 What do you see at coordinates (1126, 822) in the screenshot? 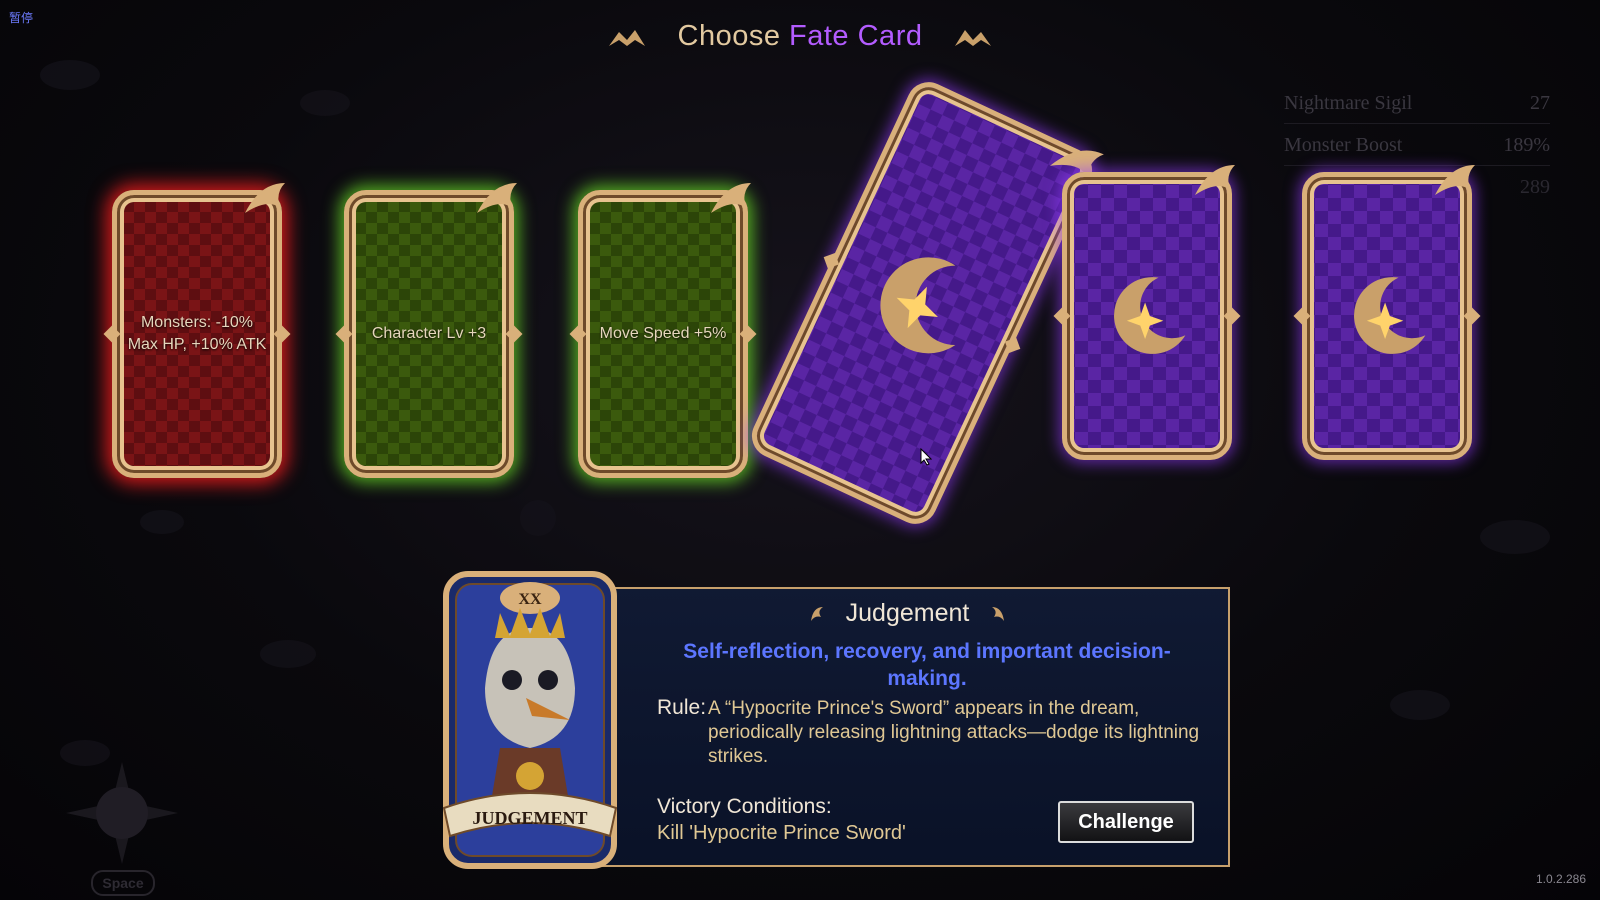
I see `challenge-button: Challenge` at bounding box center [1126, 822].